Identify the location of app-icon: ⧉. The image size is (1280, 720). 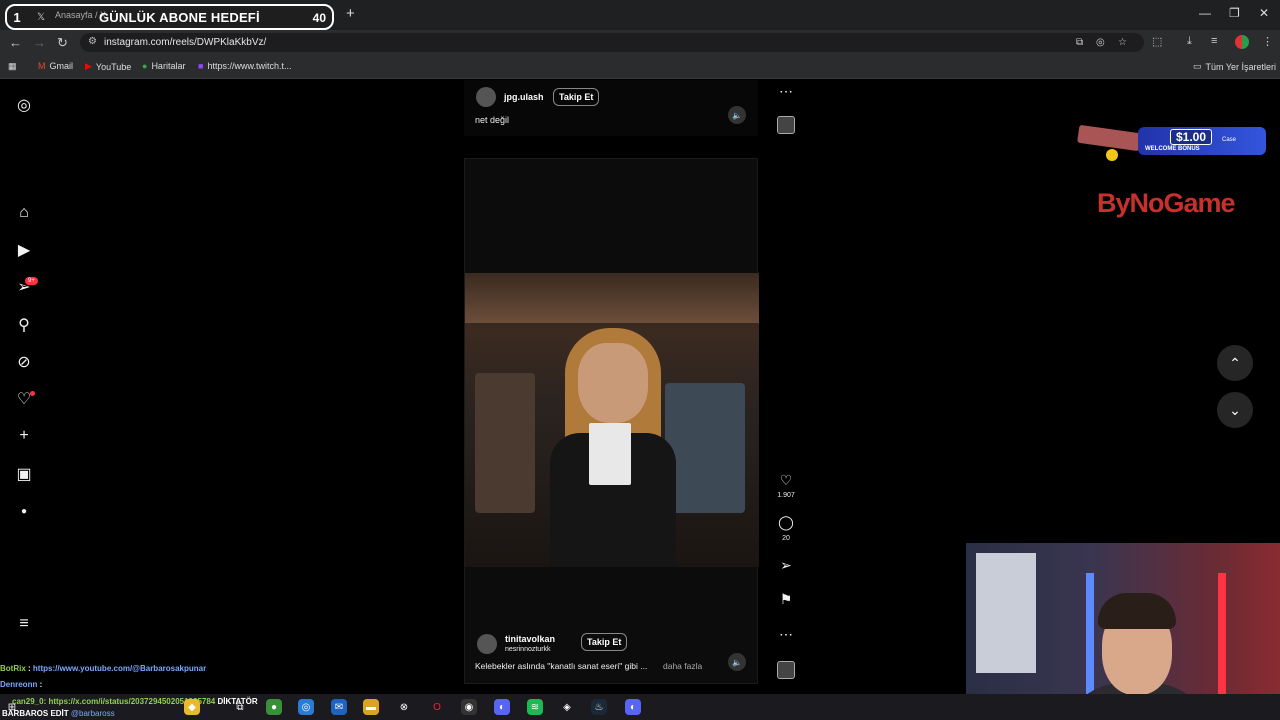
(240, 707).